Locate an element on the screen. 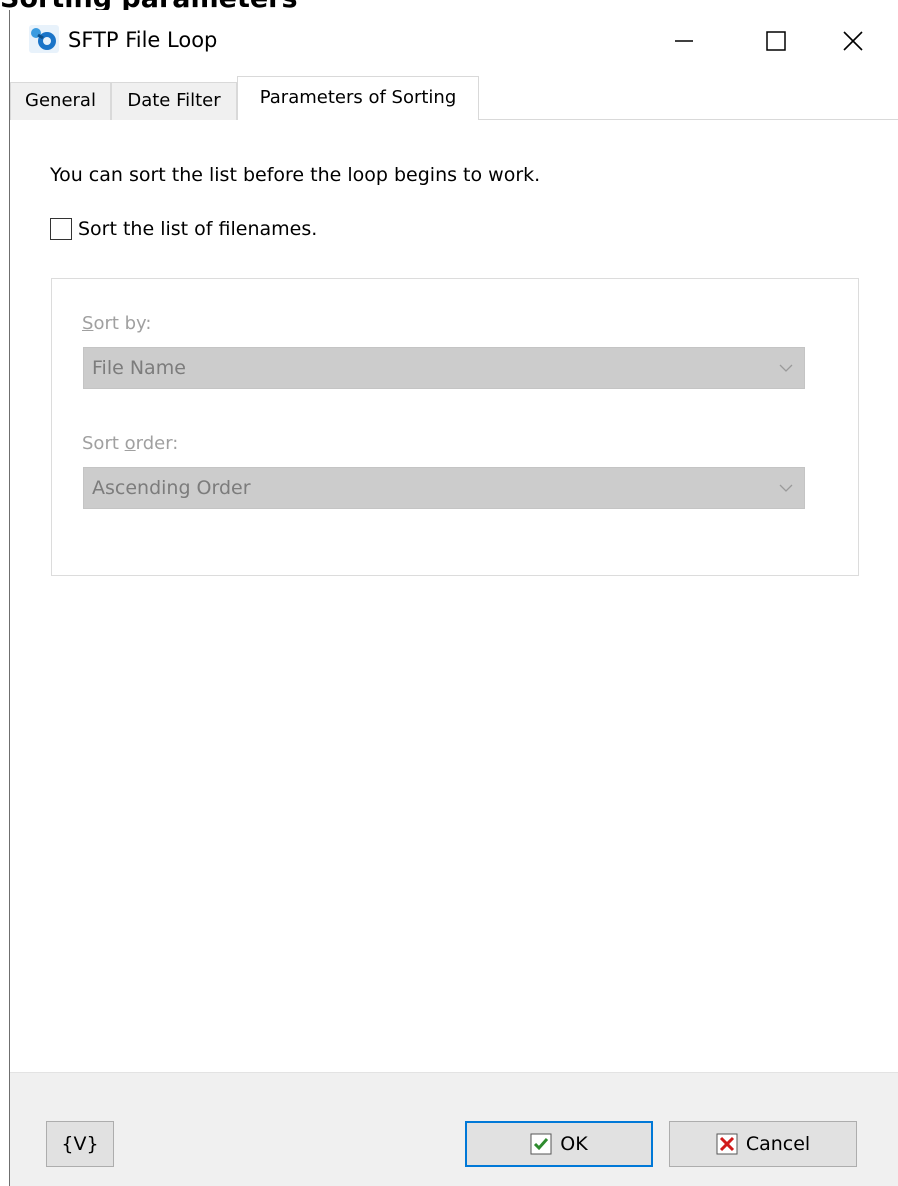 The width and height of the screenshot is (898, 1186). minimize-icon is located at coordinates (684, 41).